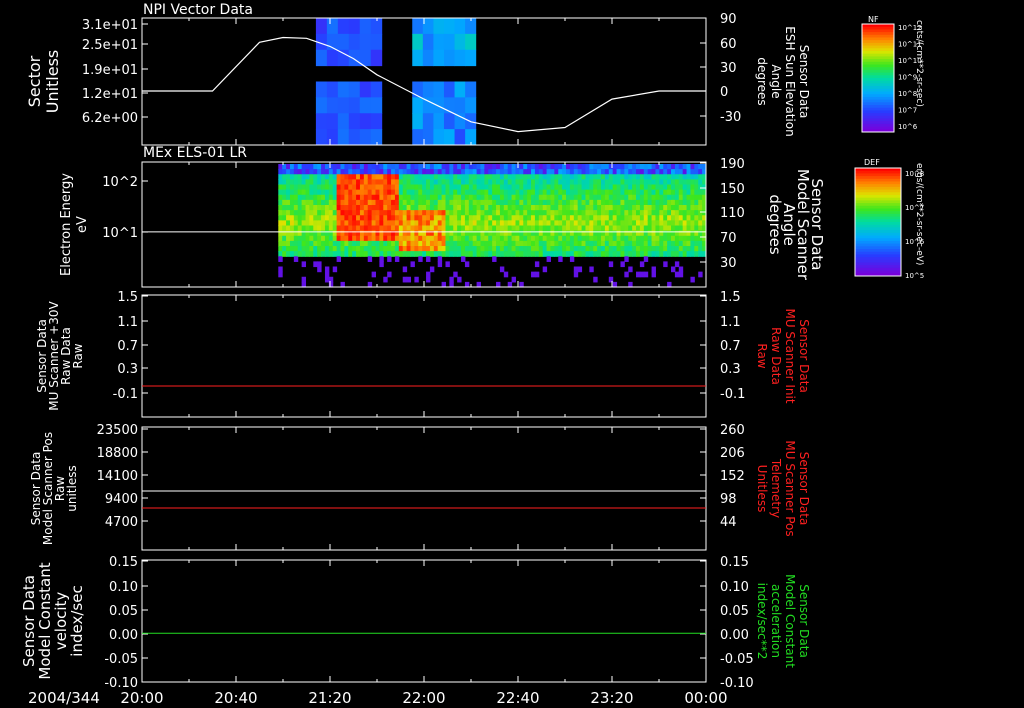 The image size is (1024, 708). Describe the element at coordinates (732, 213) in the screenshot. I see `y-tick-label-right: 110` at that location.